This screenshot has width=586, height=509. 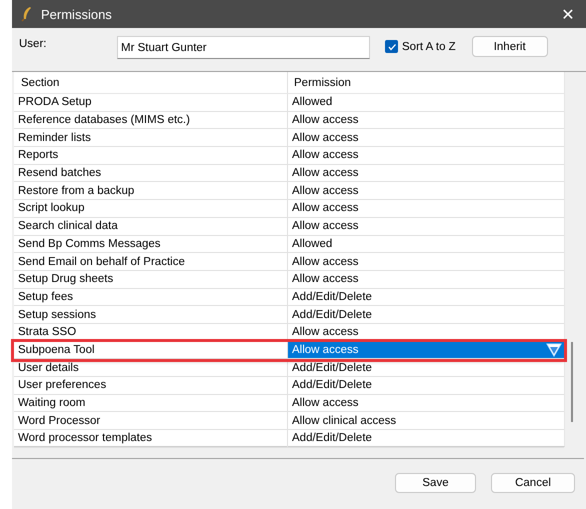 I want to click on table-row: Word Processor Allow clinical access, so click(x=289, y=421).